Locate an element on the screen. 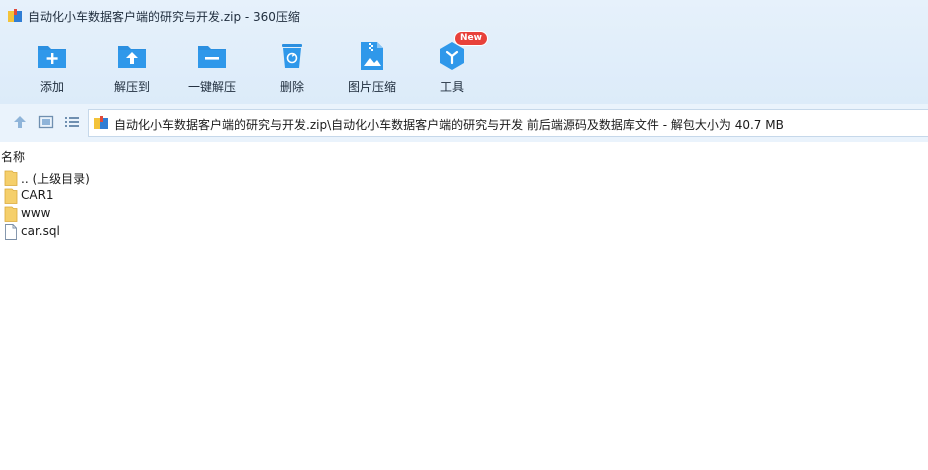  new-badge: New is located at coordinates (471, 38).